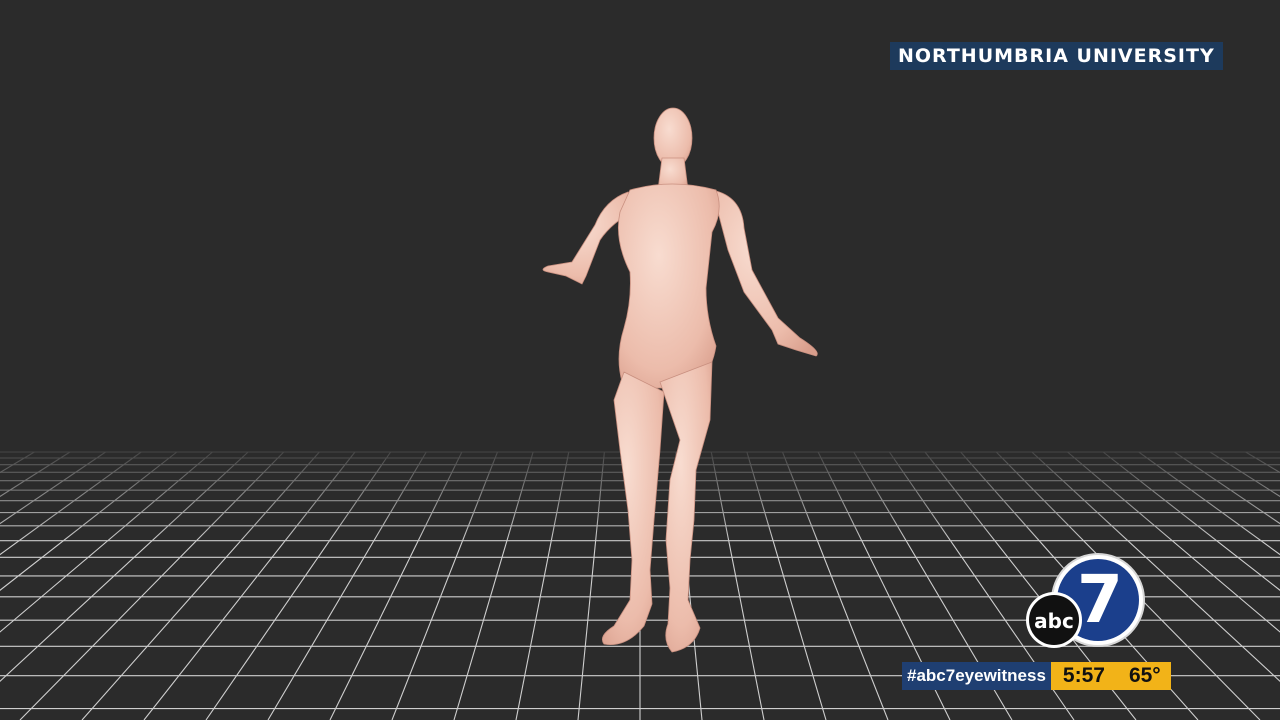 The height and width of the screenshot is (720, 1280). What do you see at coordinates (1110, 676) in the screenshot?
I see `time-temperature-box: 5:57 65°` at bounding box center [1110, 676].